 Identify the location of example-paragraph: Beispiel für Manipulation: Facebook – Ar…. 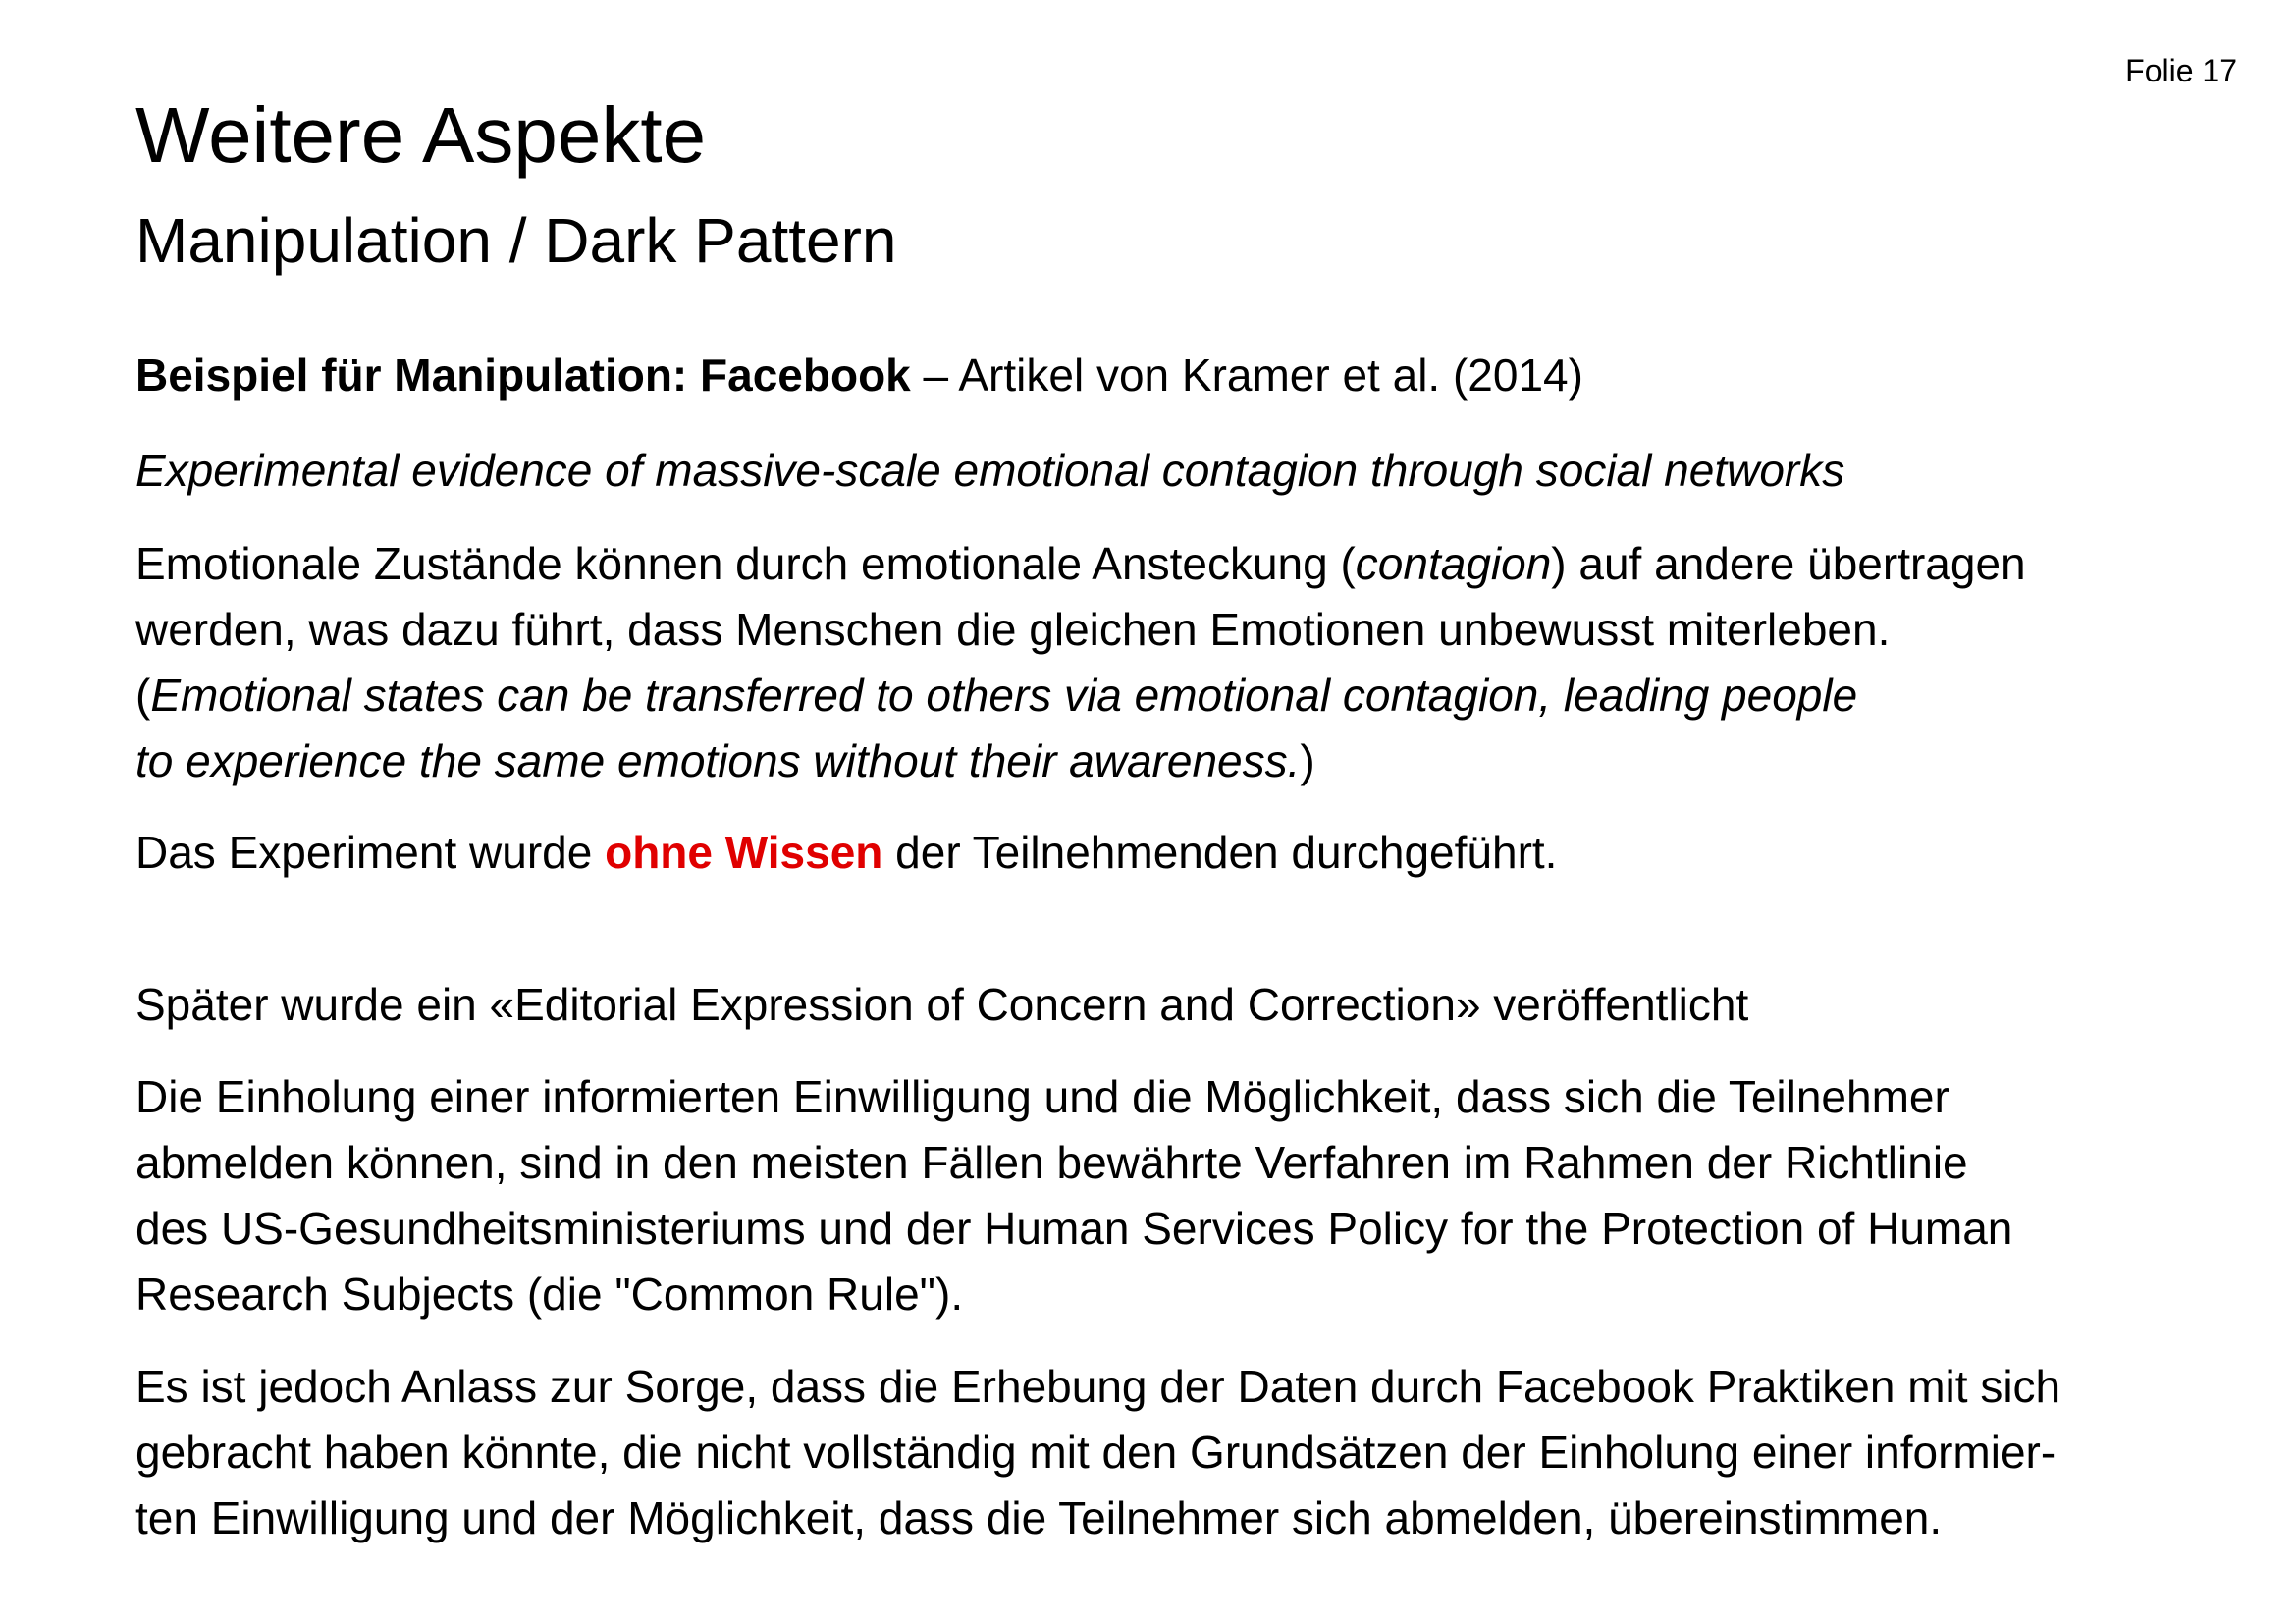
(859, 375).